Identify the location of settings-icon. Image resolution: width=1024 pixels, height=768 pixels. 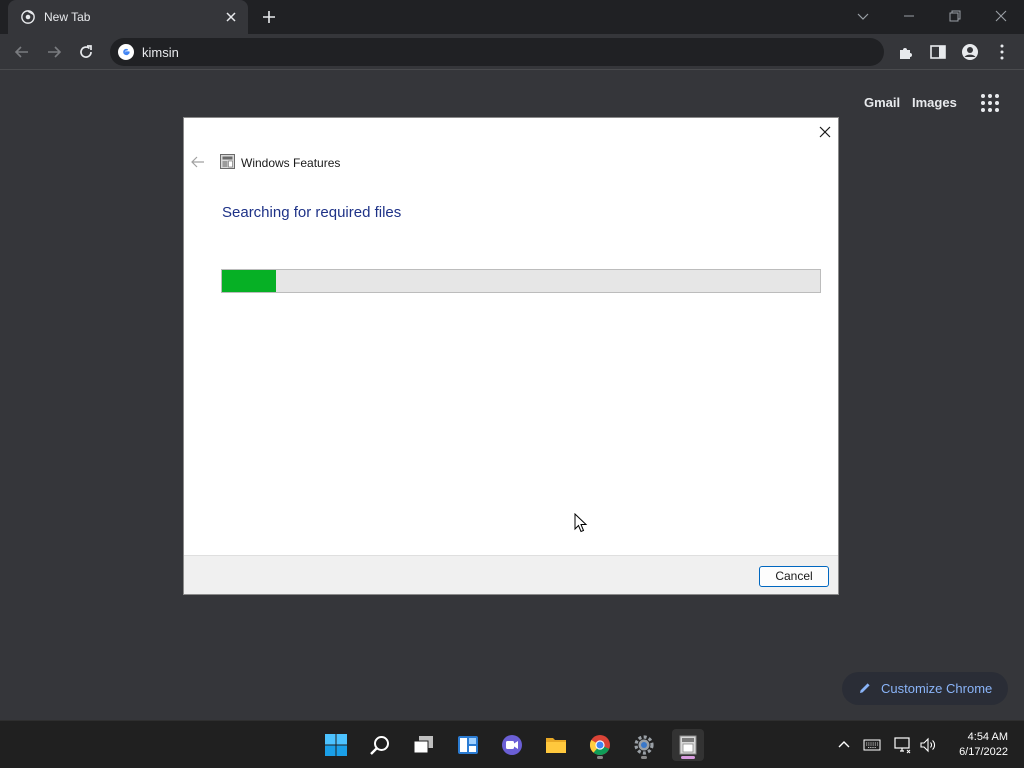
(644, 745).